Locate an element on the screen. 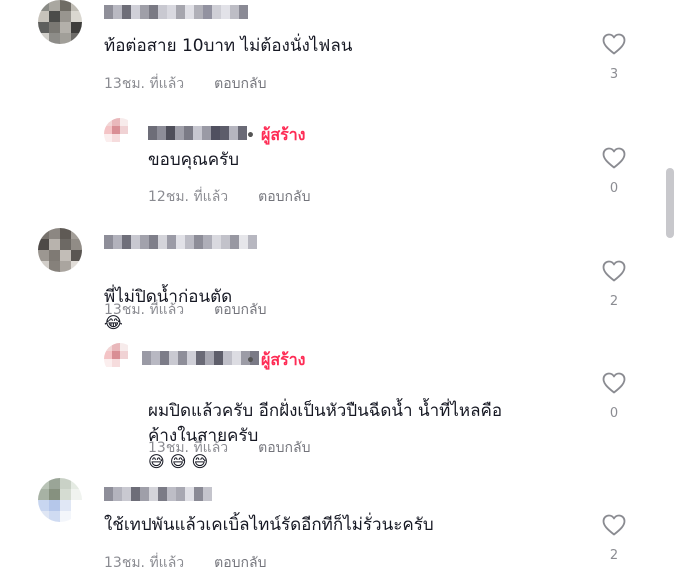  comment-meta: 12ชม. ที่แล้ว ตอบกลับ is located at coordinates (229, 197).